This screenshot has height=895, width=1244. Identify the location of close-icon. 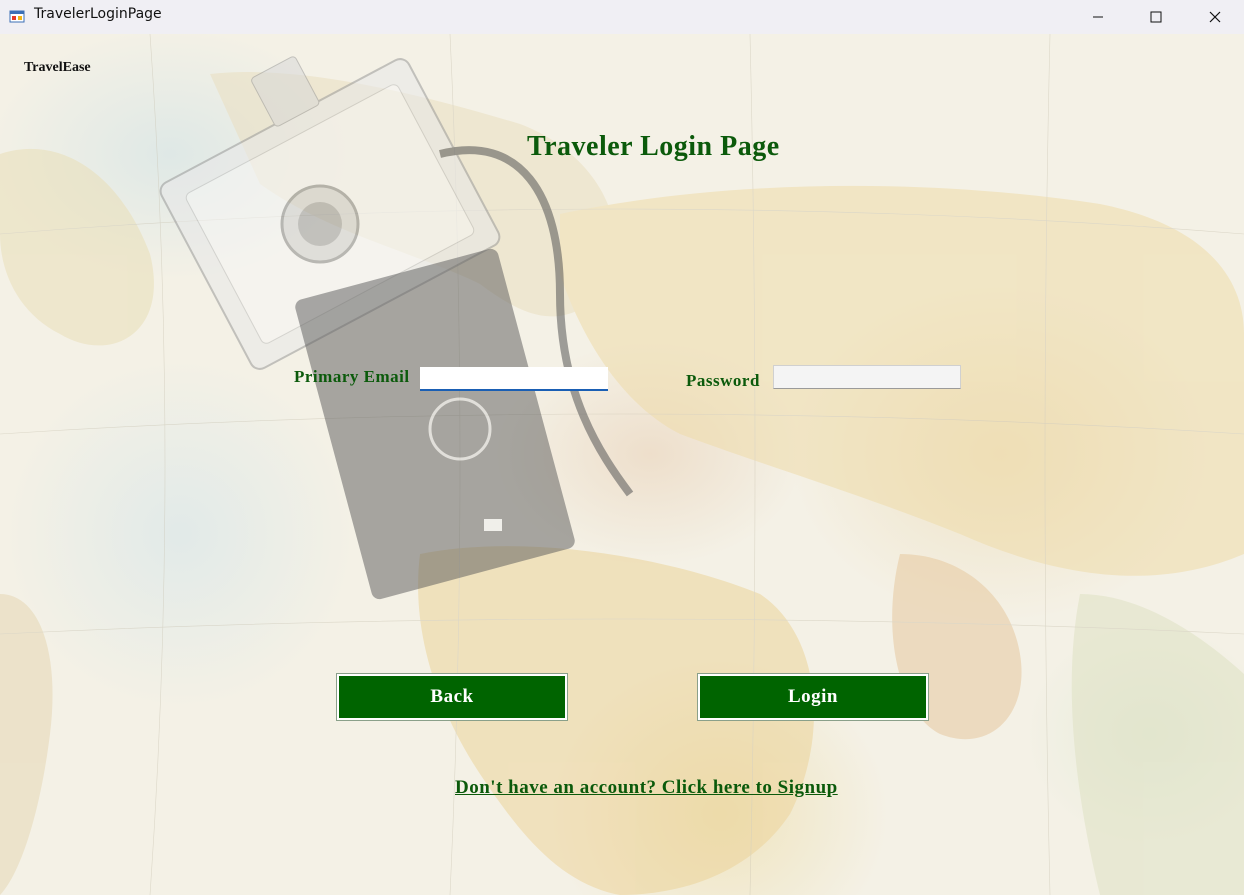
(1215, 17).